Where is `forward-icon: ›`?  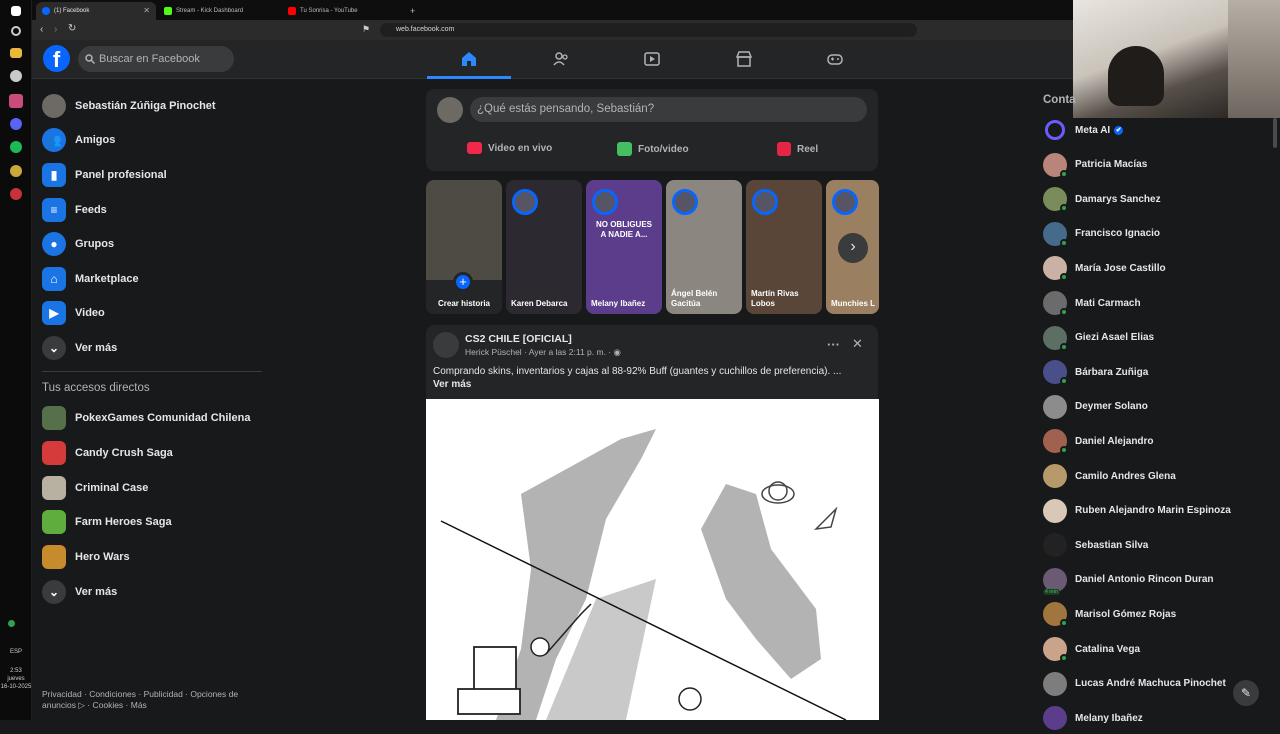 forward-icon: › is located at coordinates (55, 29).